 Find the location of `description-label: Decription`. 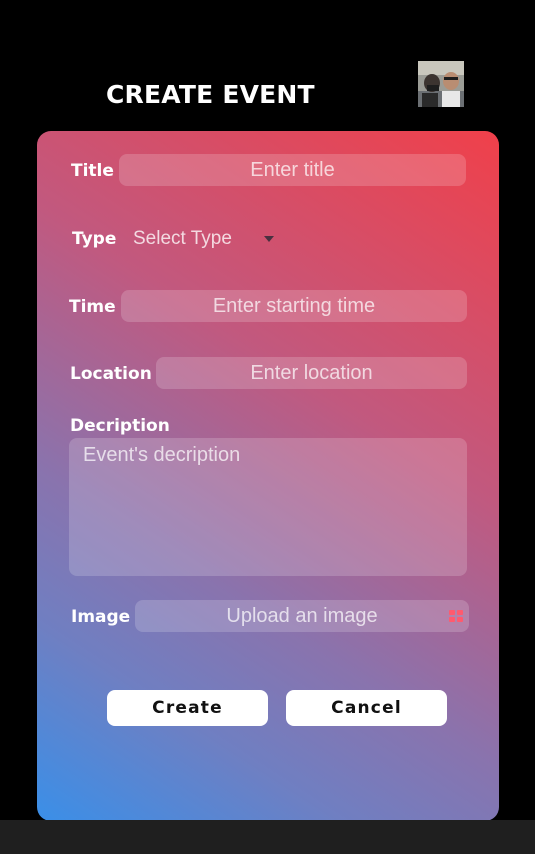

description-label: Decription is located at coordinates (120, 426).